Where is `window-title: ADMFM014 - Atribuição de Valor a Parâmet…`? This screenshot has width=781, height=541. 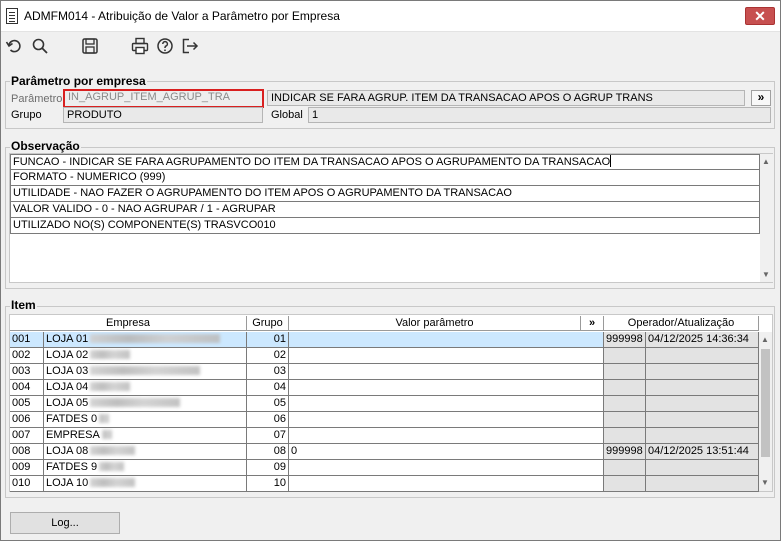
window-title: ADMFM014 - Atribuição de Valor a Parâmet… is located at coordinates (182, 16).